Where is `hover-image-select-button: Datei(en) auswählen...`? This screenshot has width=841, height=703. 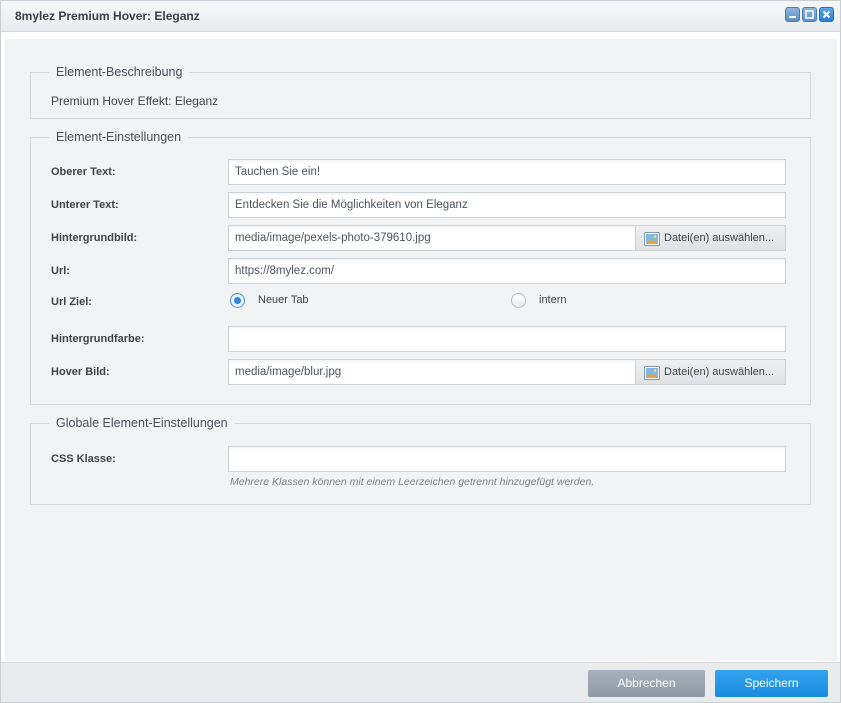
hover-image-select-button: Datei(en) auswählen... is located at coordinates (711, 372).